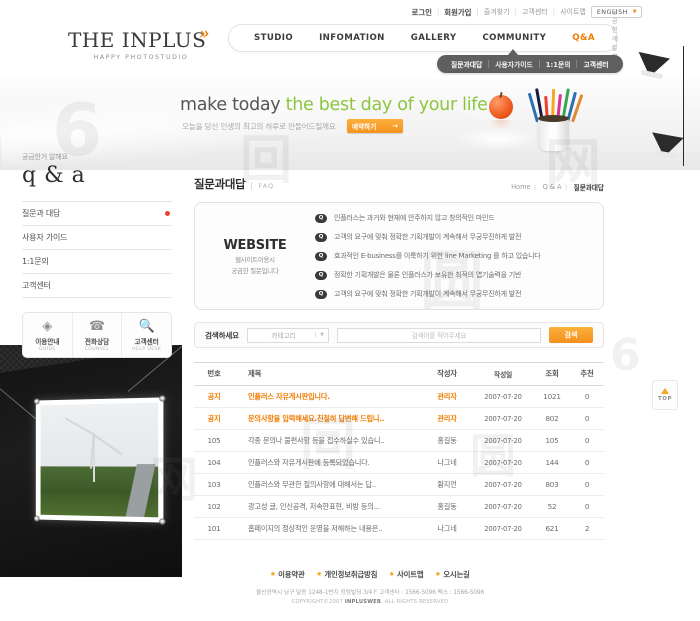 The width and height of the screenshot is (700, 621). Describe the element at coordinates (438, 335) in the screenshot. I see `search-input: 검색어를 적어주세요` at that location.